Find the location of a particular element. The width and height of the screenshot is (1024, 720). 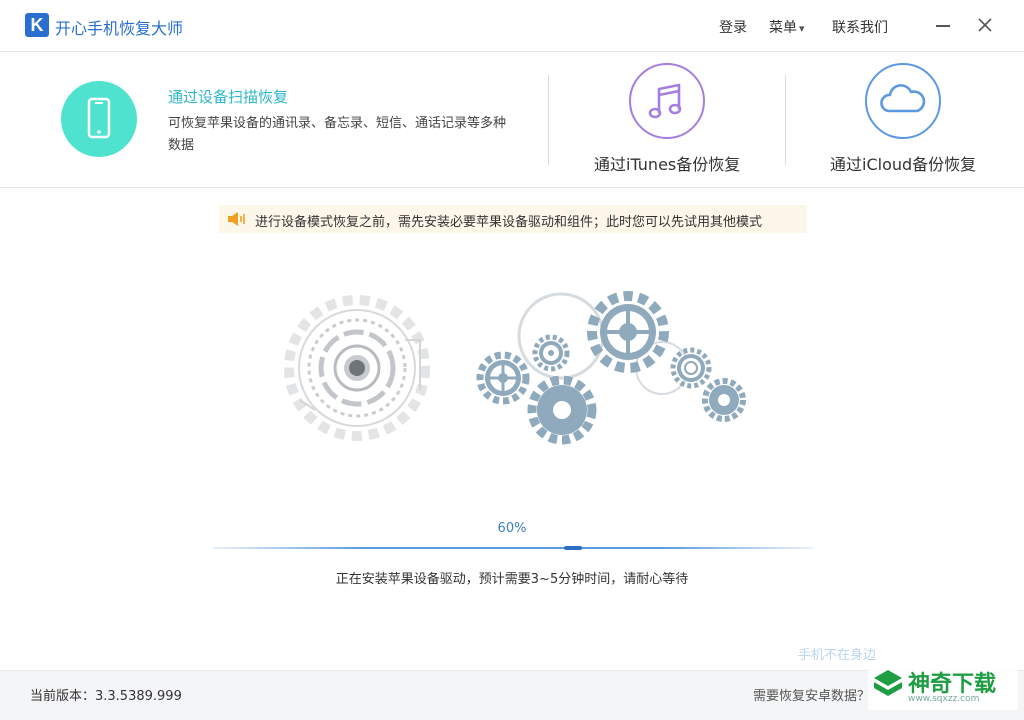

phone-icon is located at coordinates (99, 118).